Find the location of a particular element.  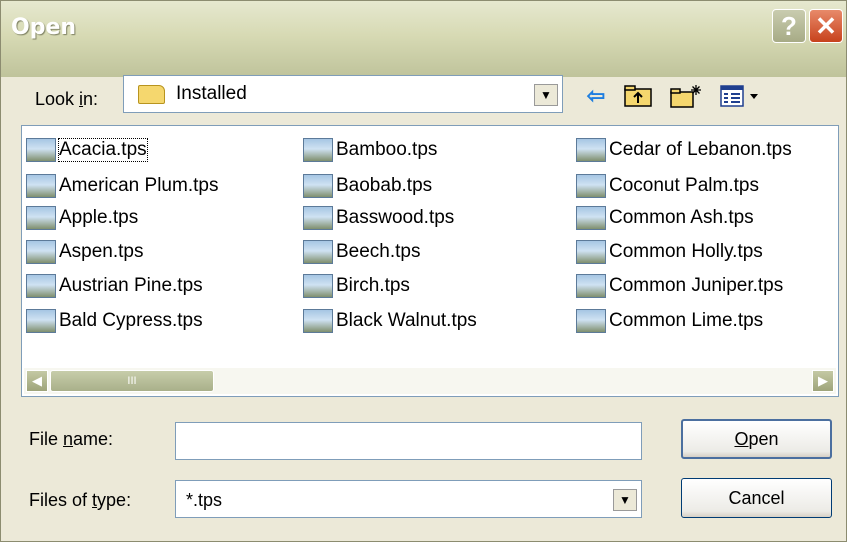

file-name: Coconut Palm.tps is located at coordinates (684, 185).